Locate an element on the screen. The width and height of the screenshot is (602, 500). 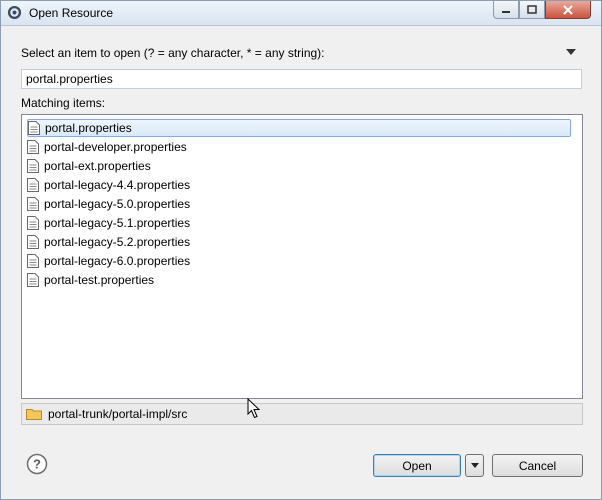
list-item-label: portal-legacy-5.0.properties is located at coordinates (117, 204).